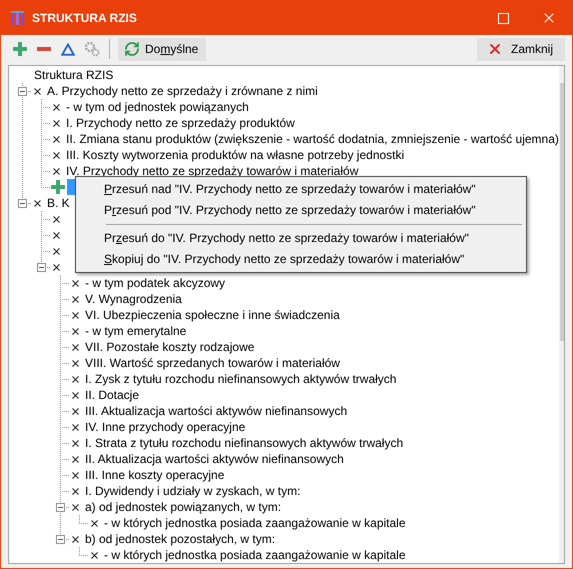 The image size is (573, 569). What do you see at coordinates (92, 49) in the screenshot?
I see `gears-icon` at bounding box center [92, 49].